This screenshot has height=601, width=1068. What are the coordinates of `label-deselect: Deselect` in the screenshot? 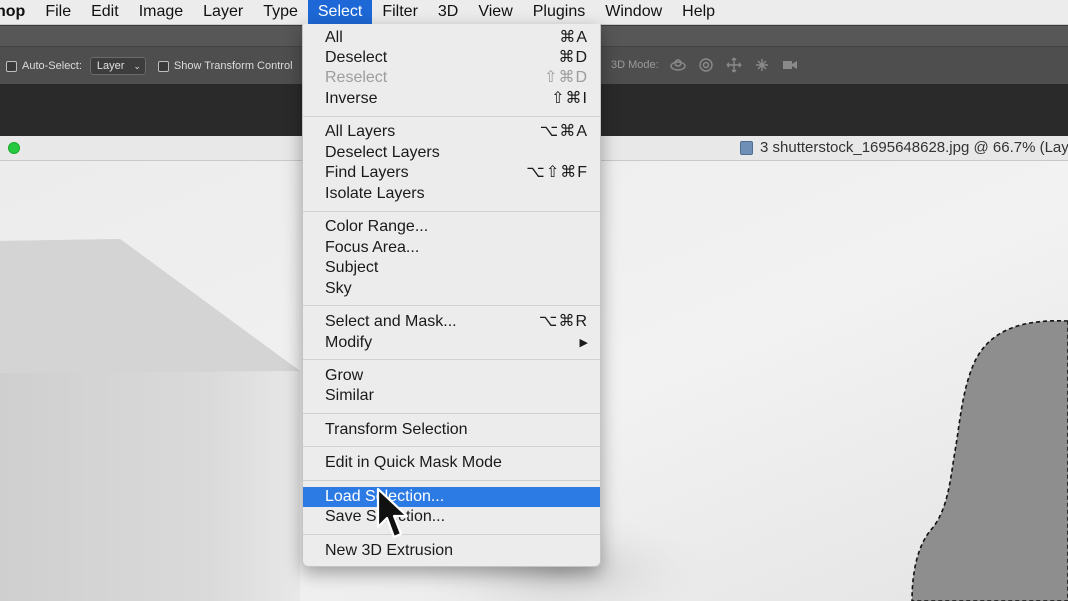 It's located at (356, 57).